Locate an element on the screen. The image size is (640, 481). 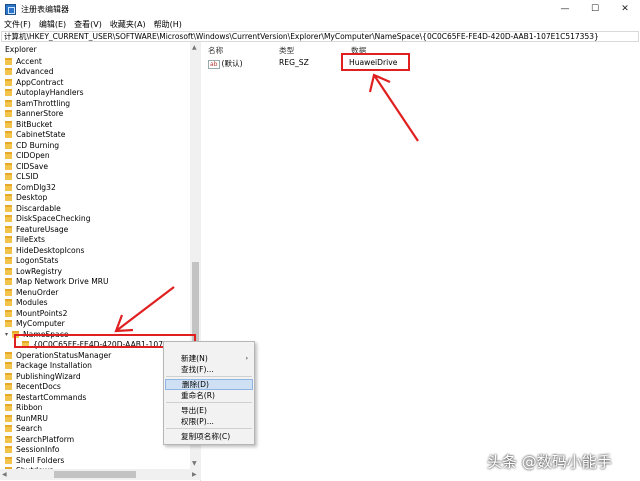
column-header-name: 名称 is located at coordinates (215, 50).